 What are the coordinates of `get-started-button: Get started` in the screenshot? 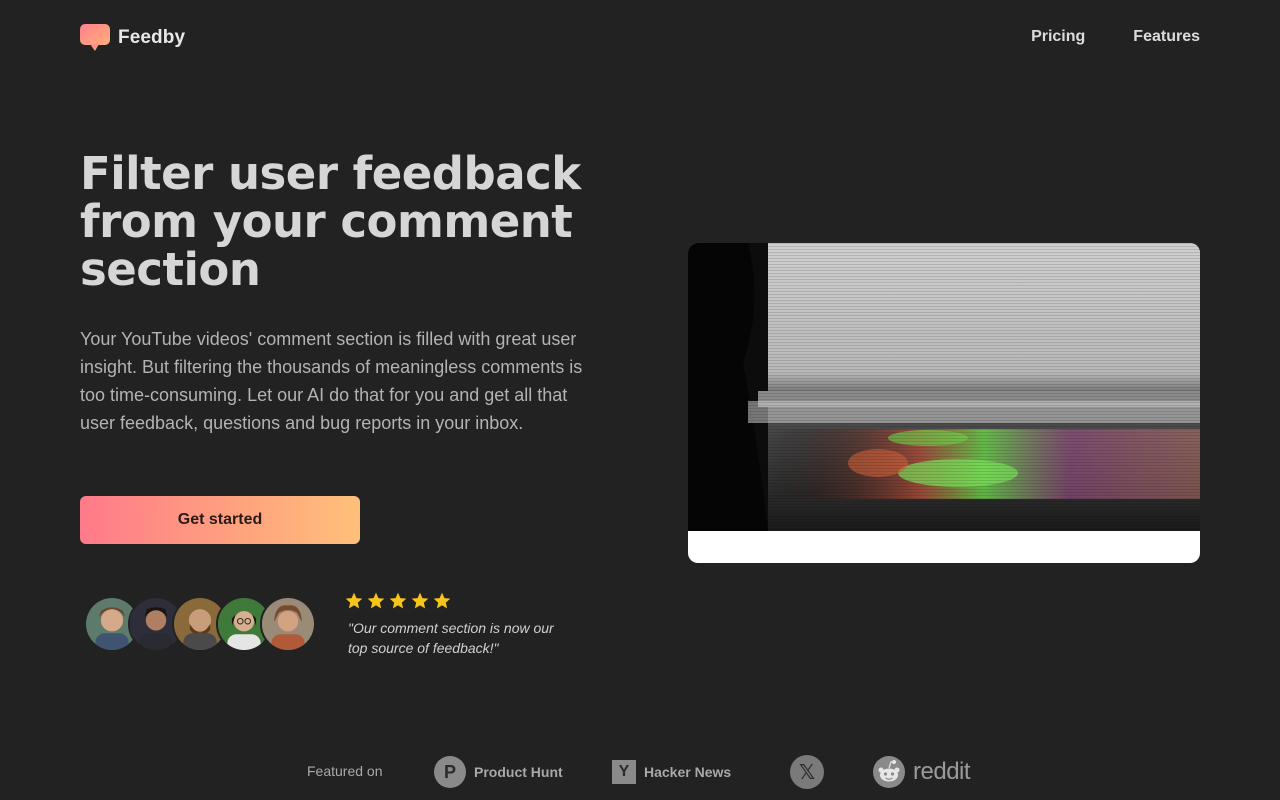 It's located at (220, 520).